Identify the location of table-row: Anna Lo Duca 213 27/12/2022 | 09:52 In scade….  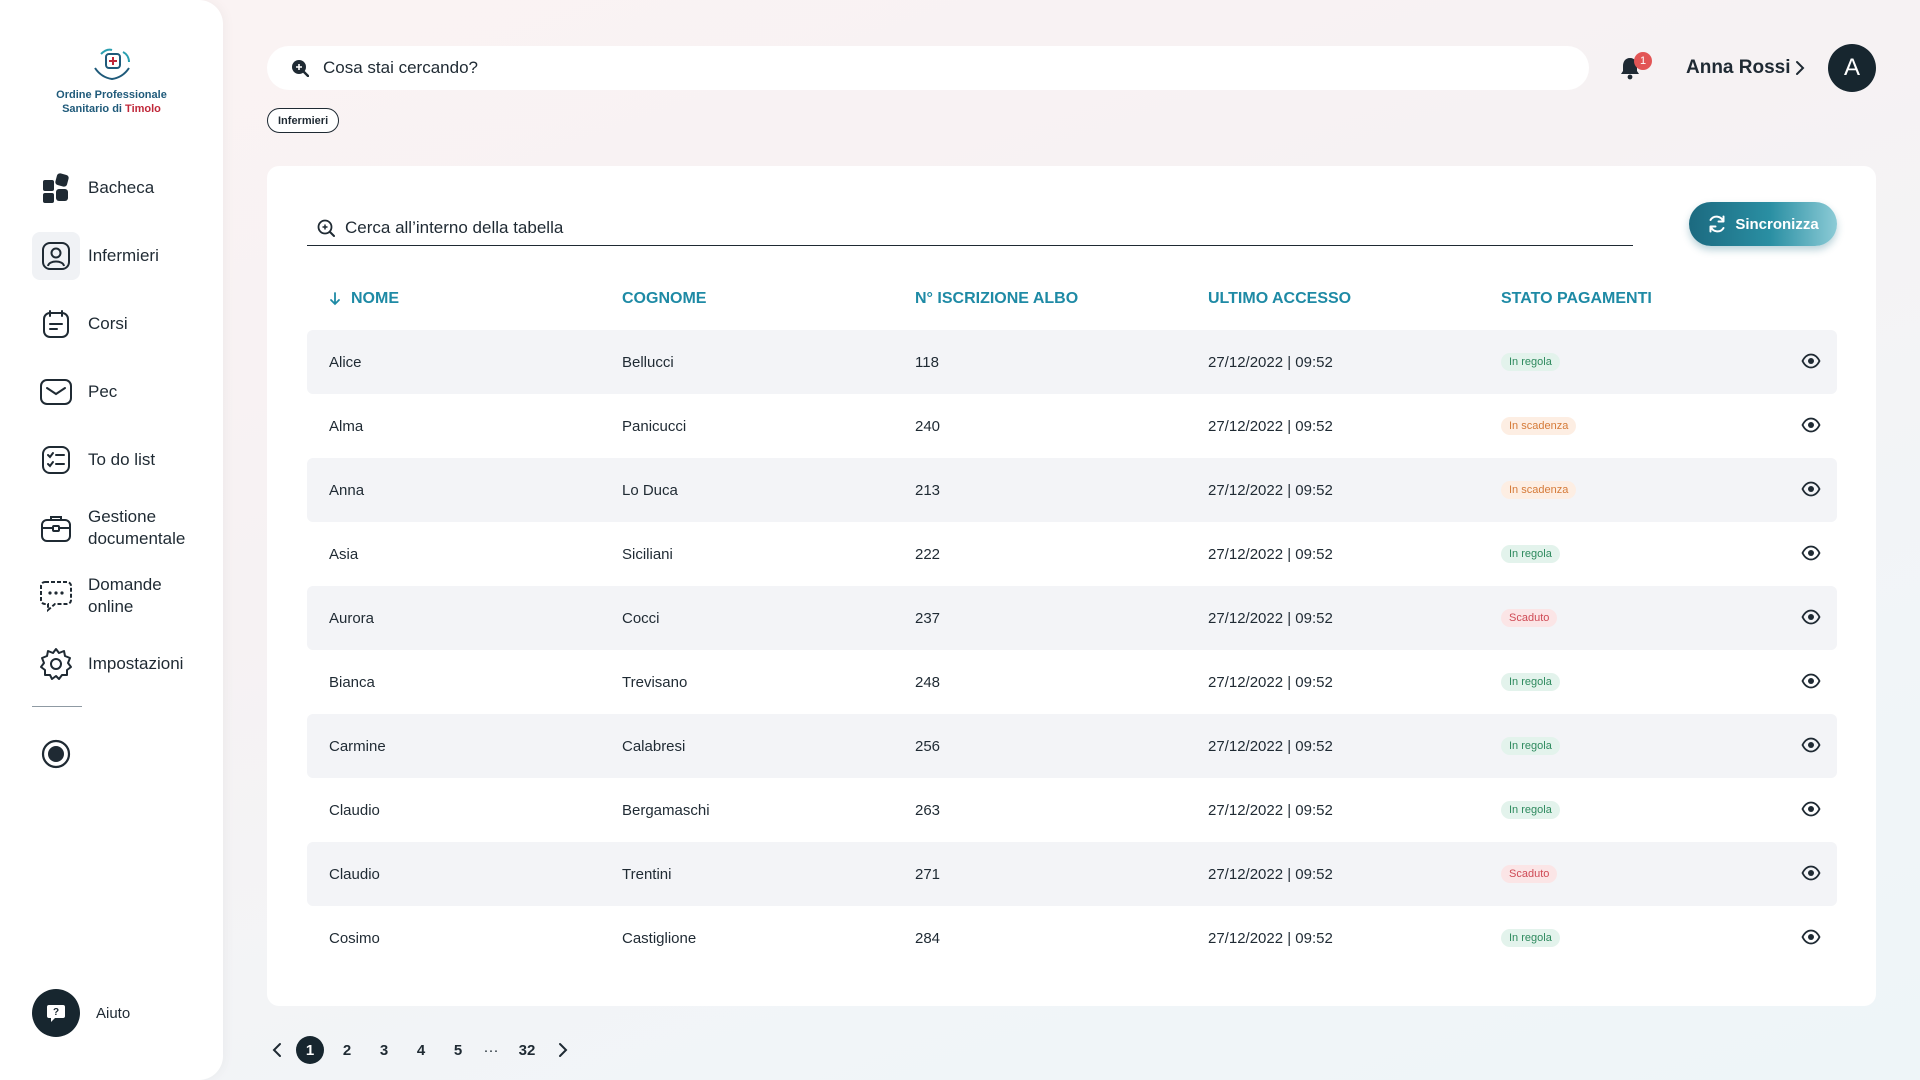
(1072, 490).